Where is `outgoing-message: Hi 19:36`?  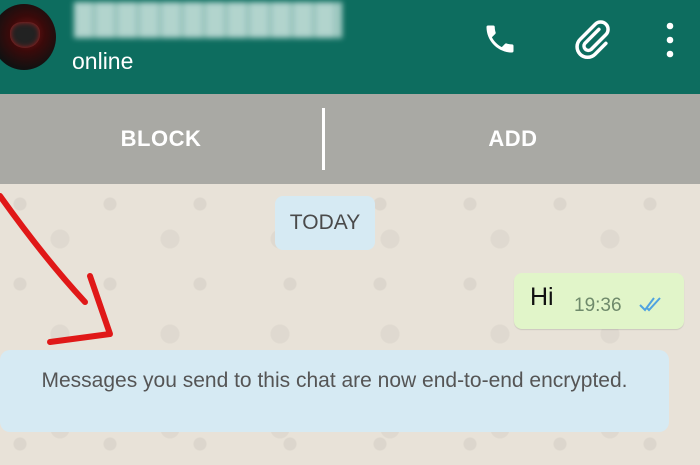
outgoing-message: Hi 19:36 is located at coordinates (599, 301).